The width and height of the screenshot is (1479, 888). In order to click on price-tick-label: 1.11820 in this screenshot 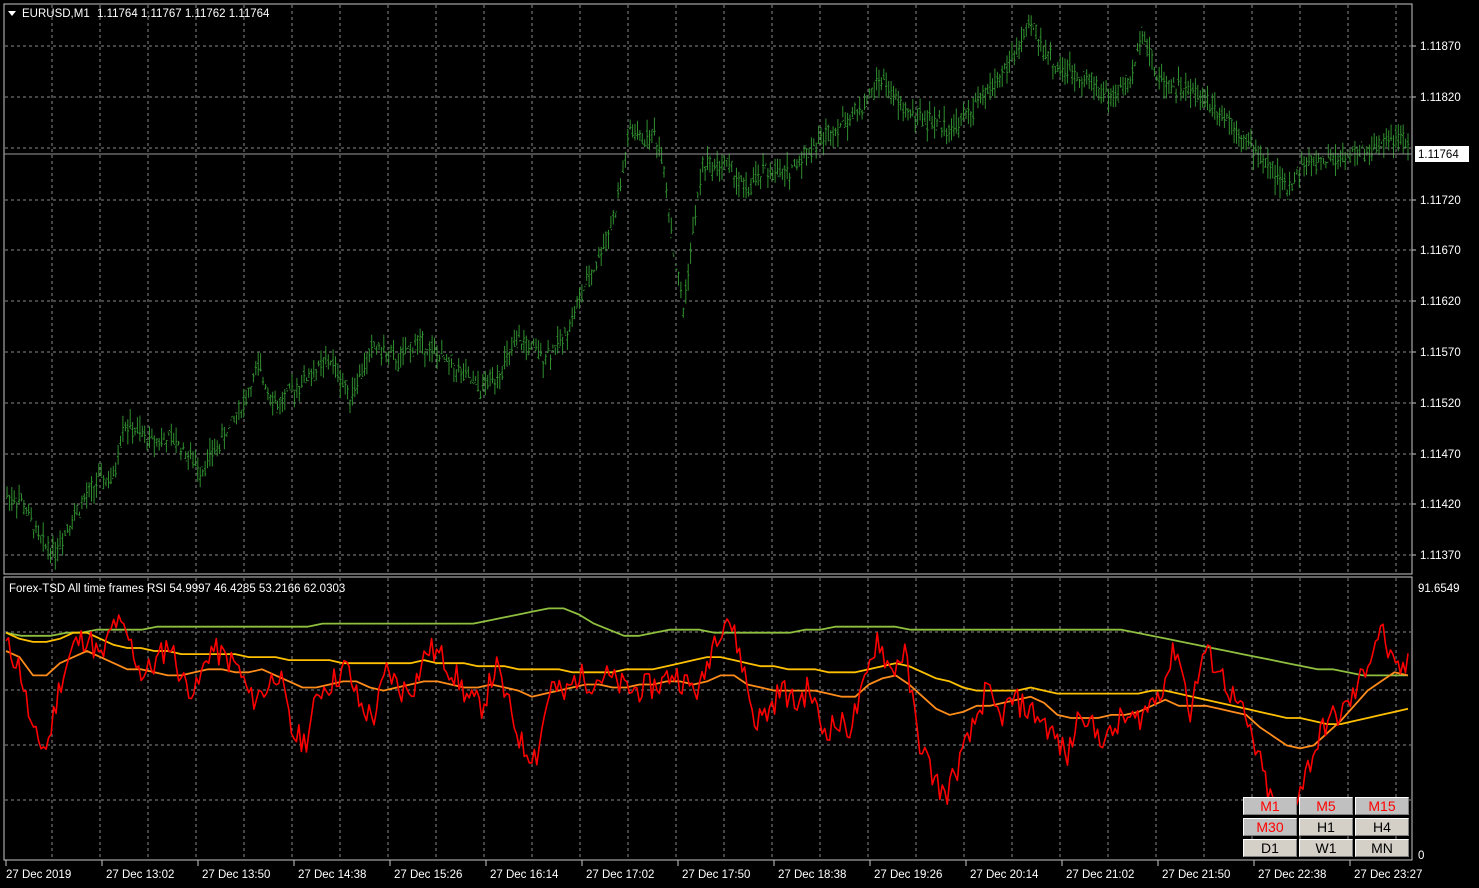, I will do `click(1440, 98)`.